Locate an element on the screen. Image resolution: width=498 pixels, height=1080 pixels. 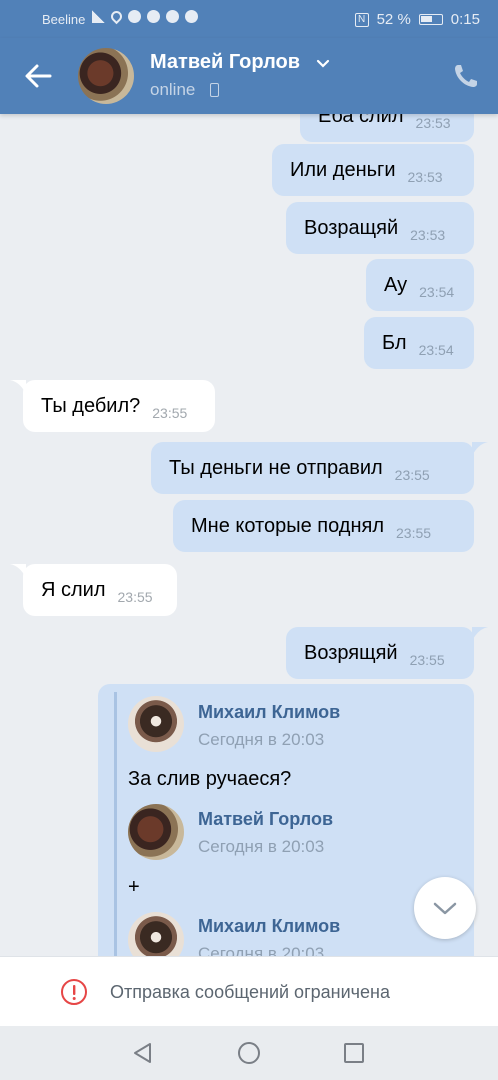
nfc-icon: N is located at coordinates (361, 19).